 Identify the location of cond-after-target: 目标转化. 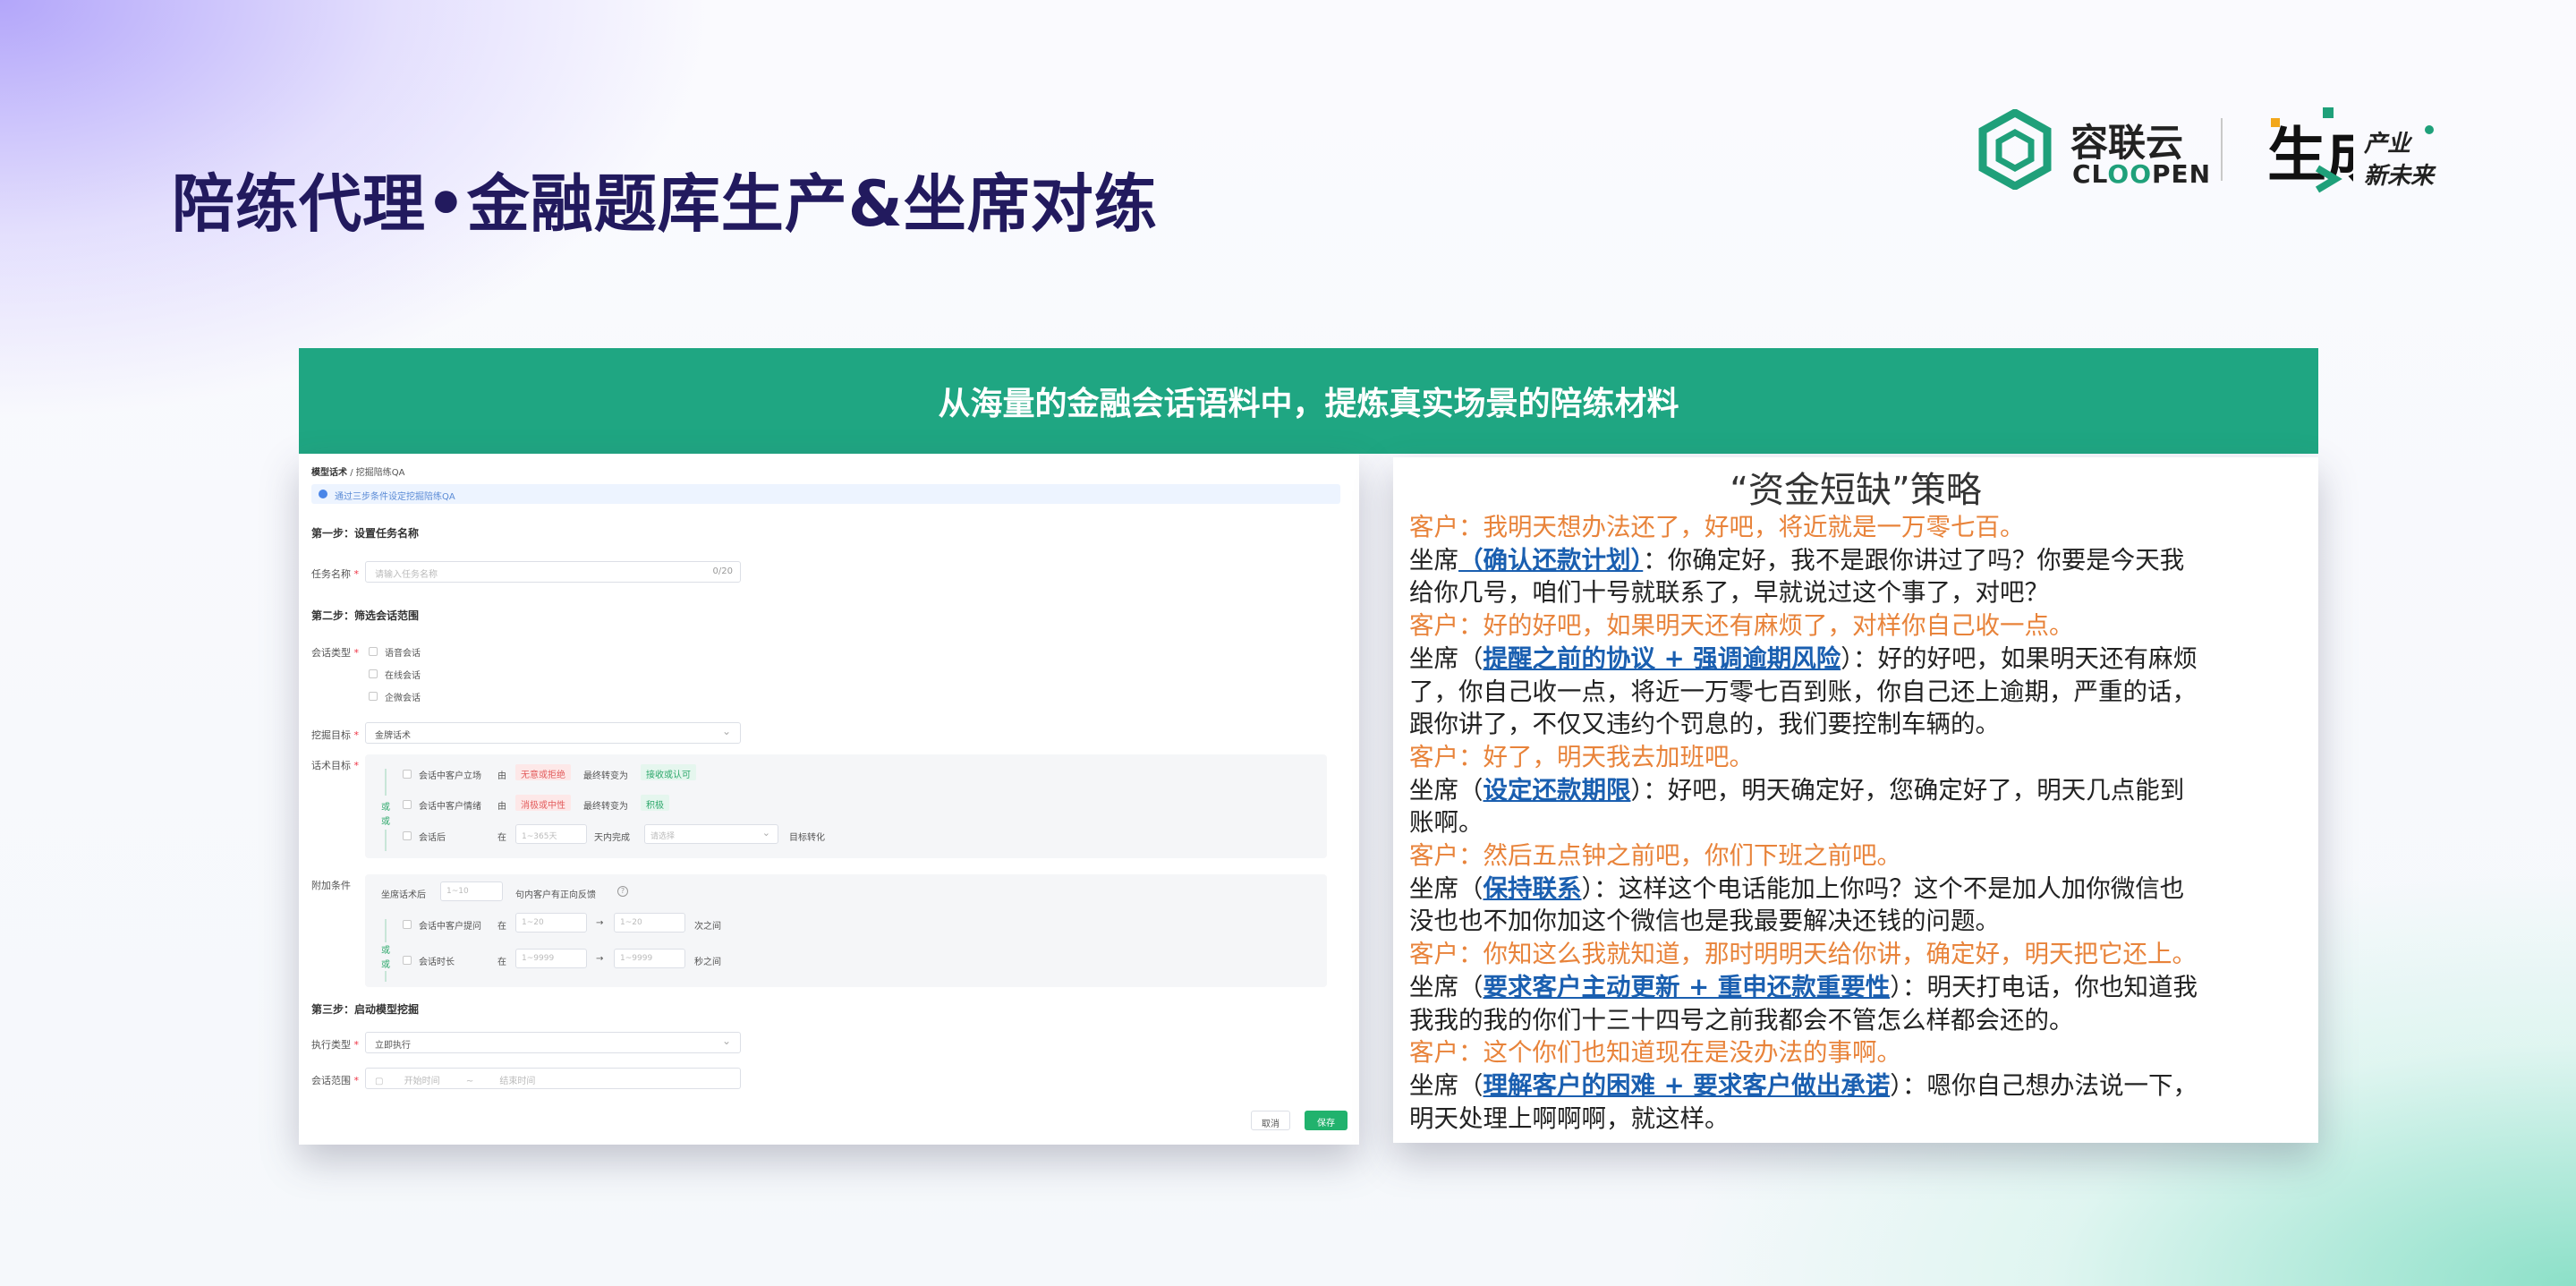
(807, 838).